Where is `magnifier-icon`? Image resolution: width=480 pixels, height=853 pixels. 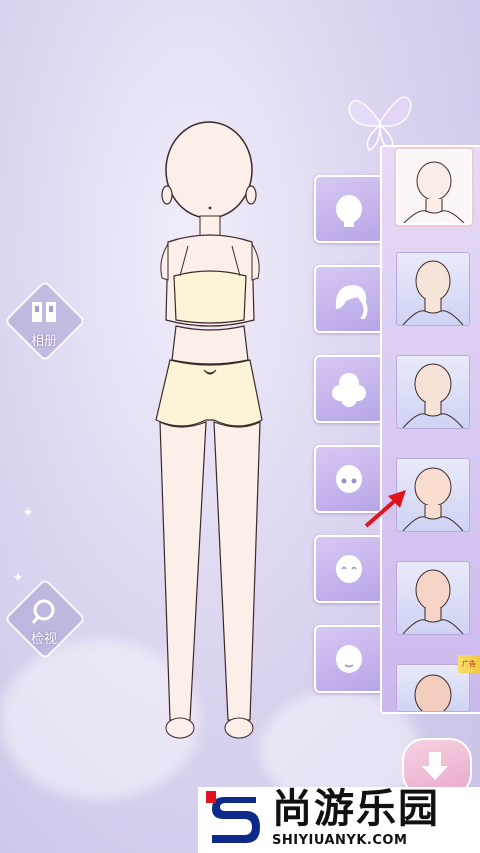
magnifier-icon is located at coordinates (43, 611).